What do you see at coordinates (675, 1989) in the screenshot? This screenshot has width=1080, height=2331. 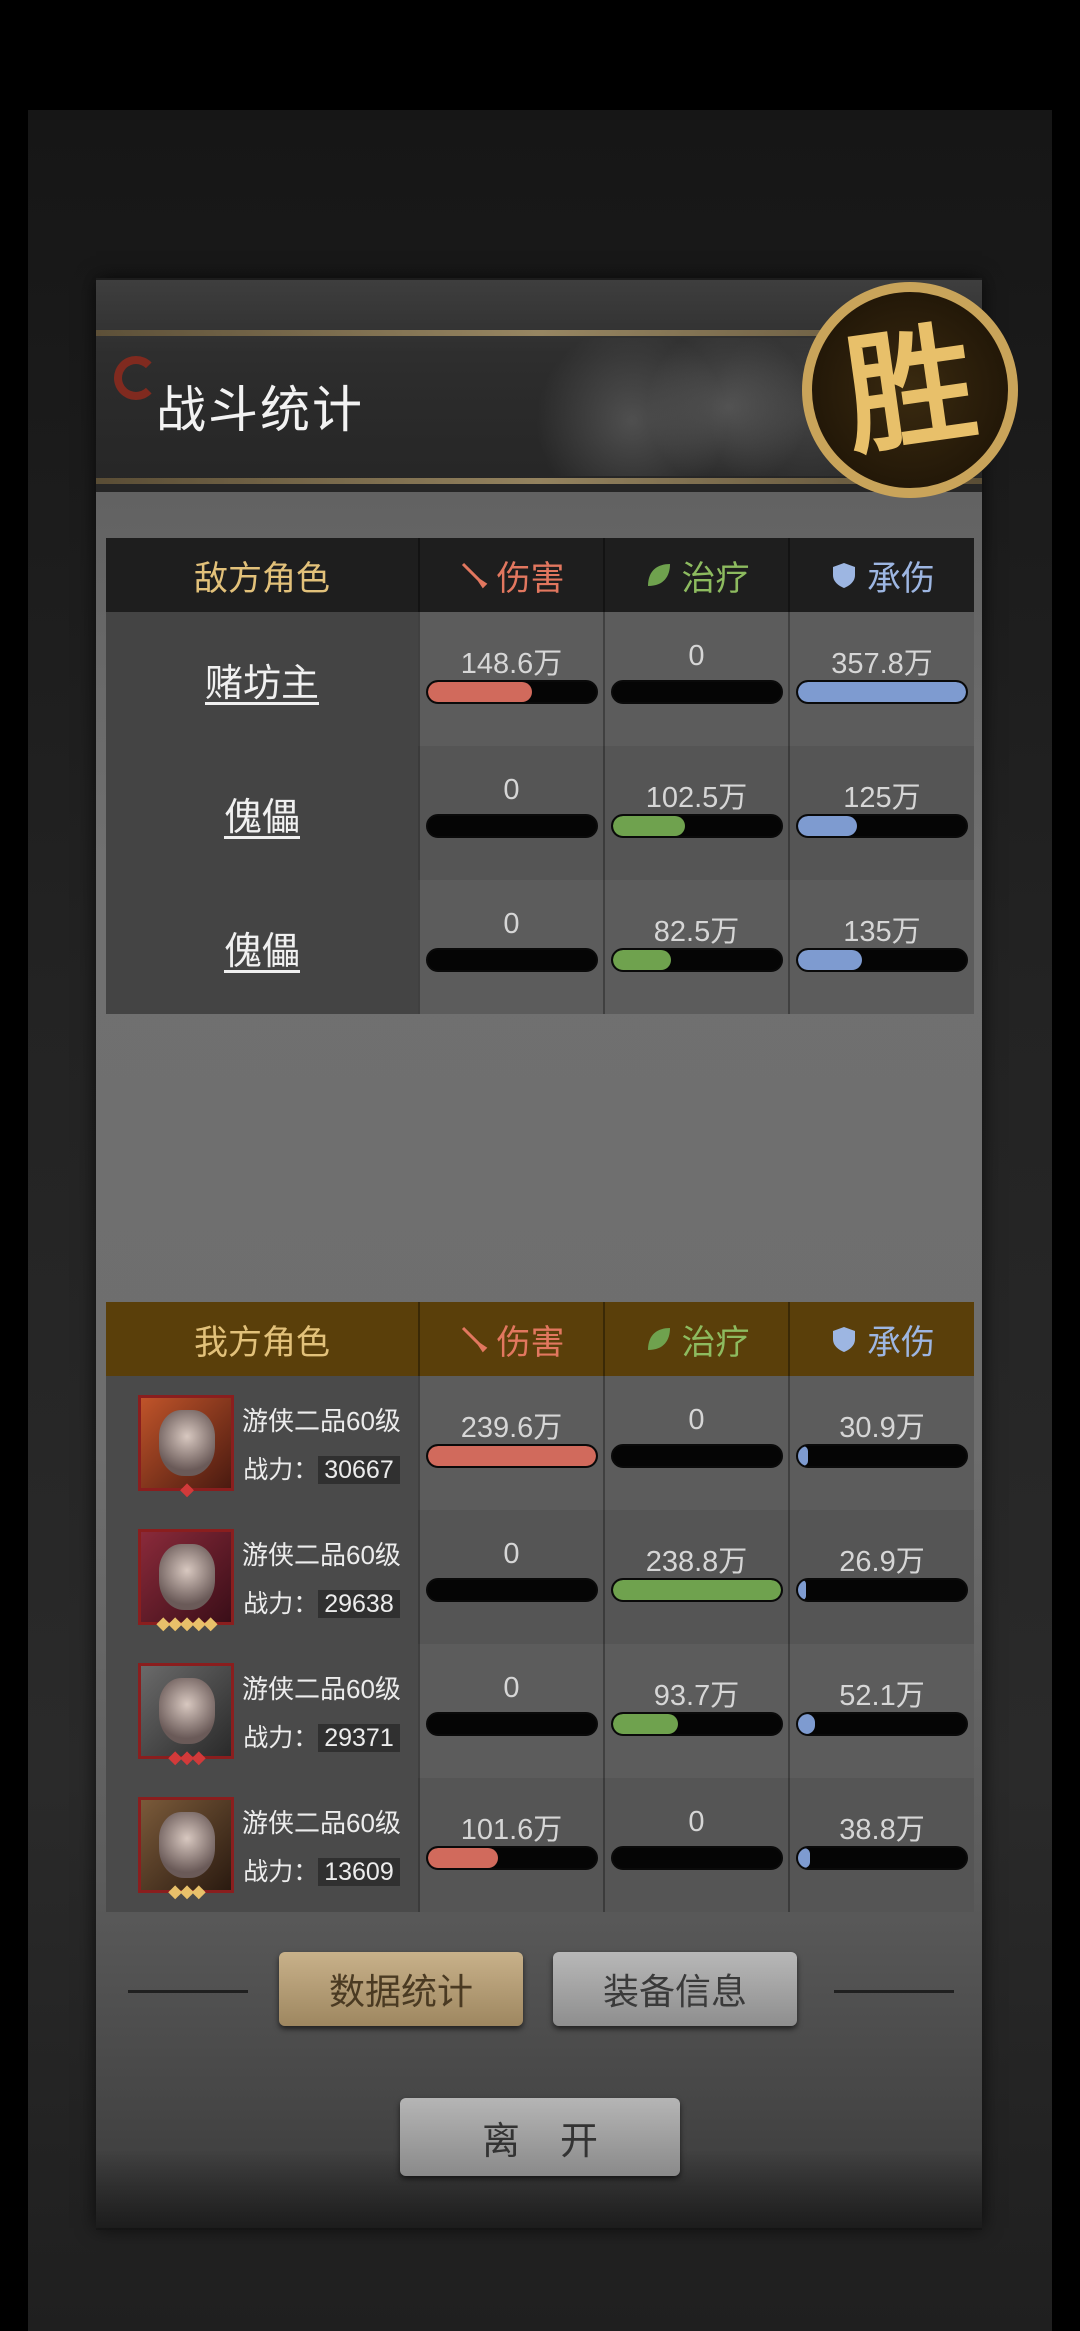 I see `equipment-info-button: 装备信息` at bounding box center [675, 1989].